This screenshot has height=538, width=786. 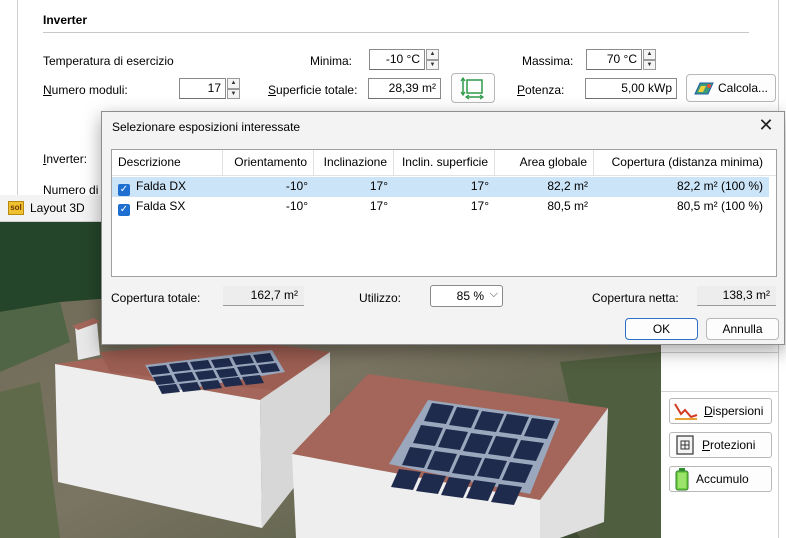 What do you see at coordinates (719, 186) in the screenshot?
I see `coverage-cell: 82,2 m² (100 %)` at bounding box center [719, 186].